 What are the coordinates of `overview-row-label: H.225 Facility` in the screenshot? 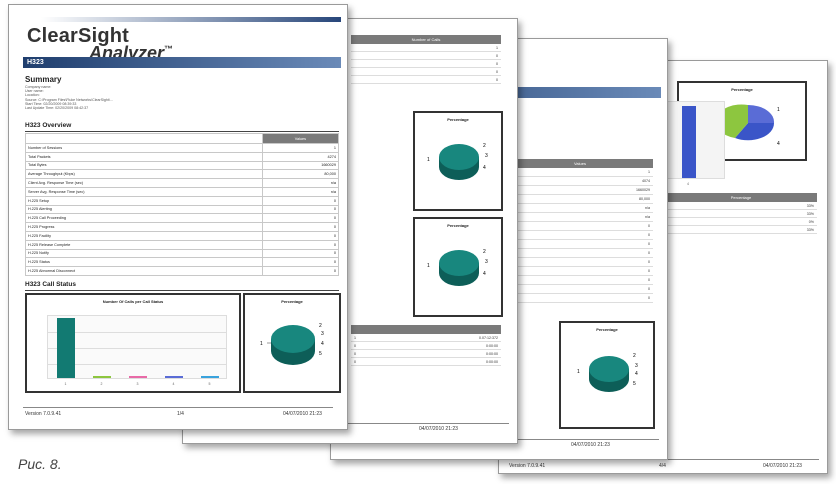 It's located at (144, 235).